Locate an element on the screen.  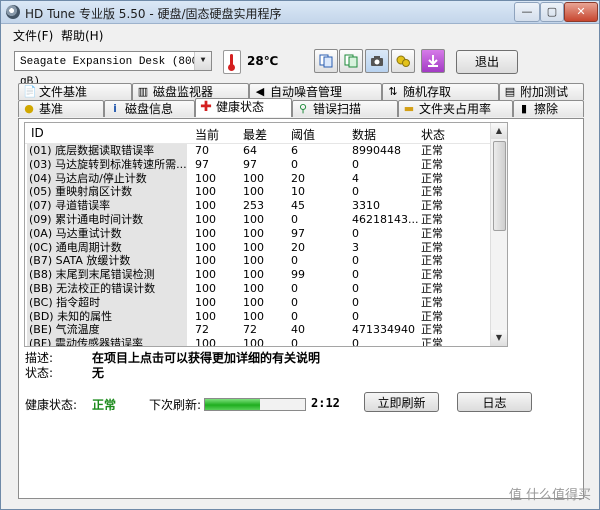
menu-file: 文件(F) is located at coordinates (33, 35).